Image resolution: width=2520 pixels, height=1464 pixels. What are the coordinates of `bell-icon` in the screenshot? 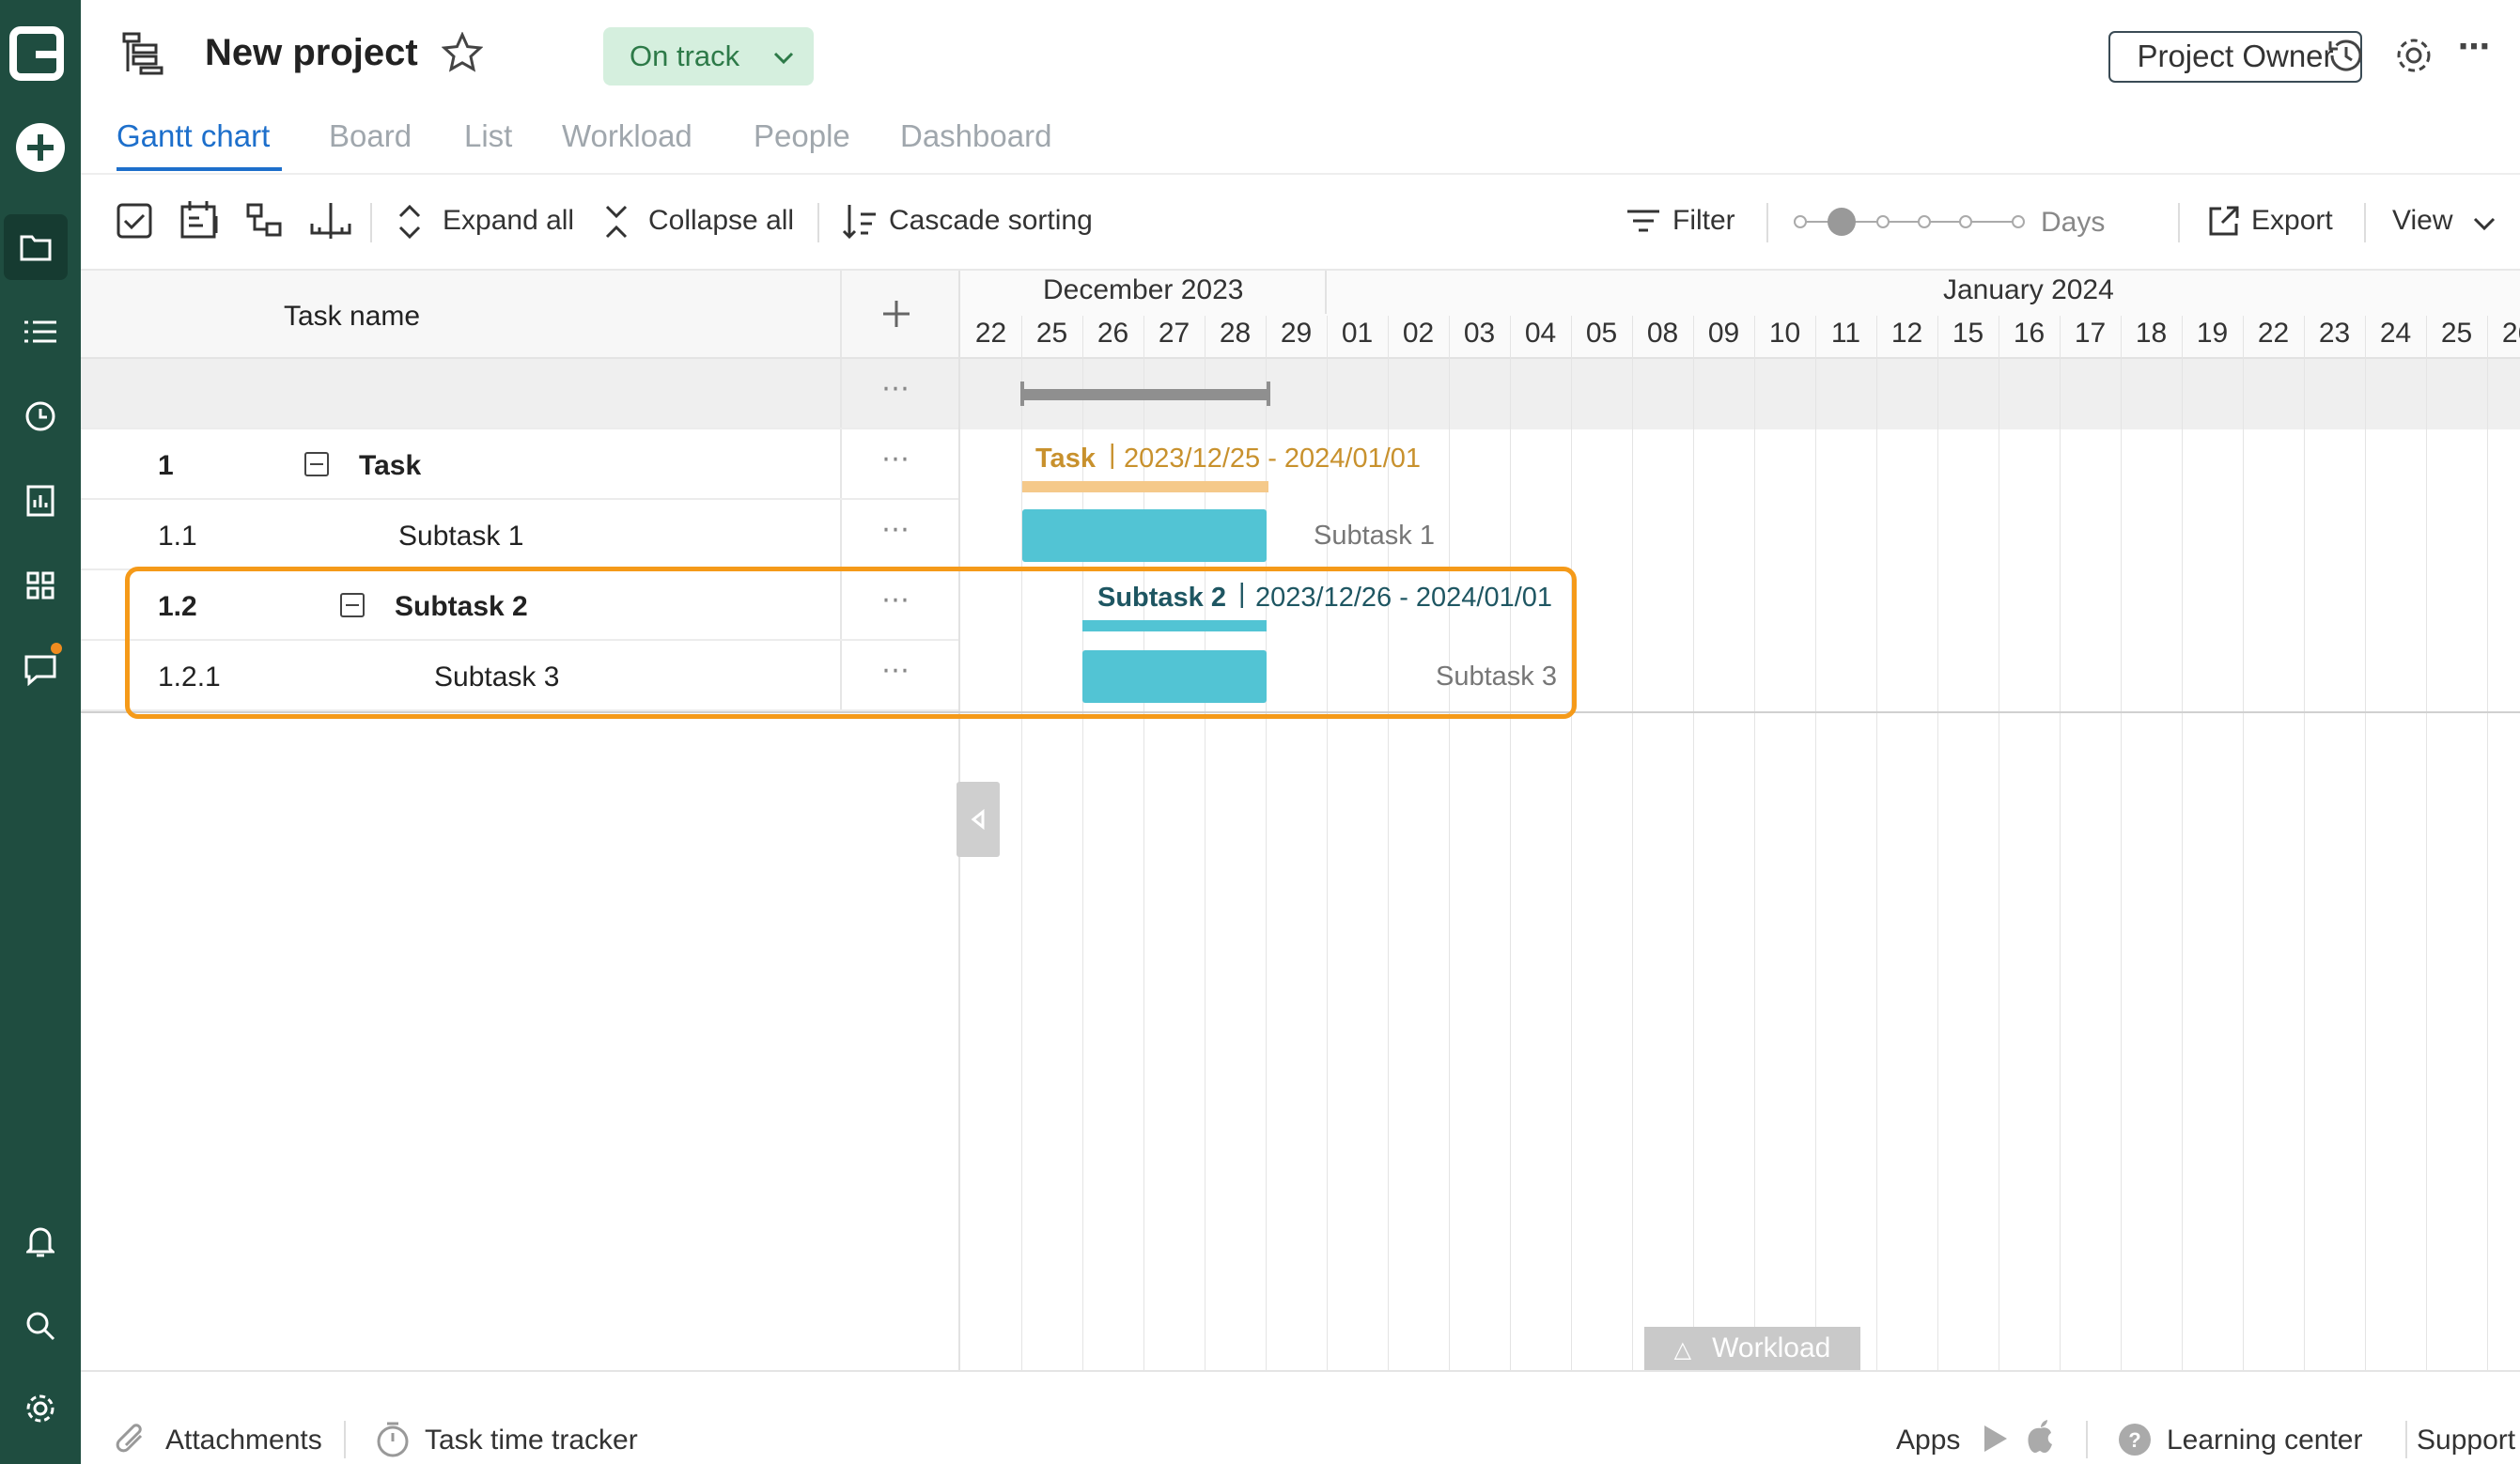 It's located at (40, 1241).